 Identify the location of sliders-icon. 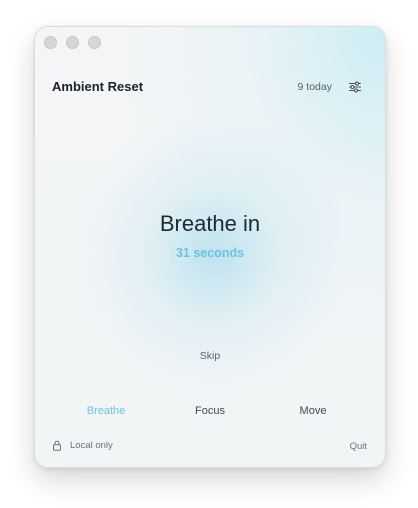
(355, 87).